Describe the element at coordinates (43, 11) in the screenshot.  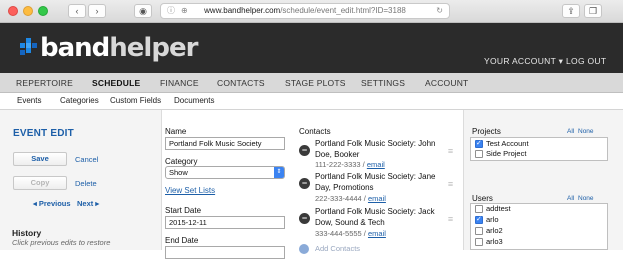
I see `zoom-window-button` at that location.